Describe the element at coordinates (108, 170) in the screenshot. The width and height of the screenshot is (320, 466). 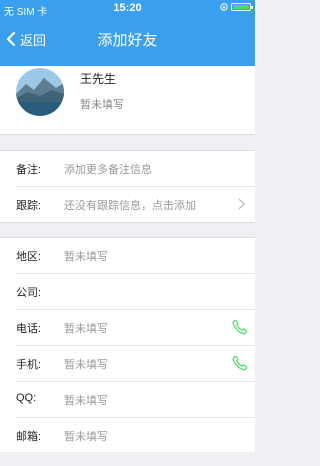
I see `remark-value: 添加更多备注信息` at that location.